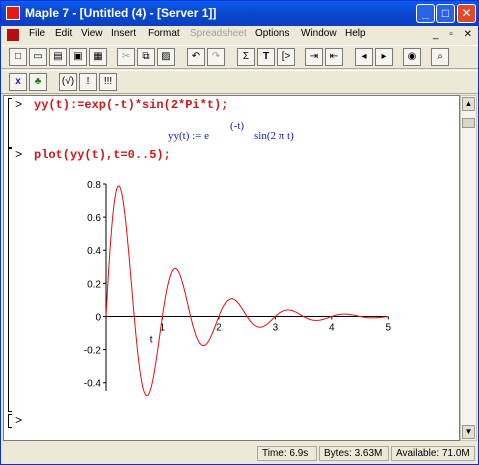  I want to click on new-icon: □, so click(18, 57).